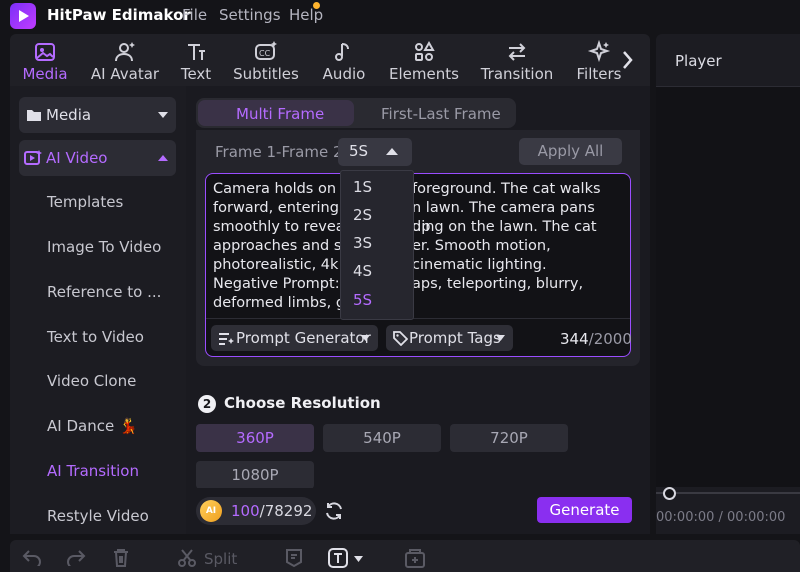 The height and width of the screenshot is (572, 800). I want to click on toolbar-audio-label: Audio, so click(344, 74).